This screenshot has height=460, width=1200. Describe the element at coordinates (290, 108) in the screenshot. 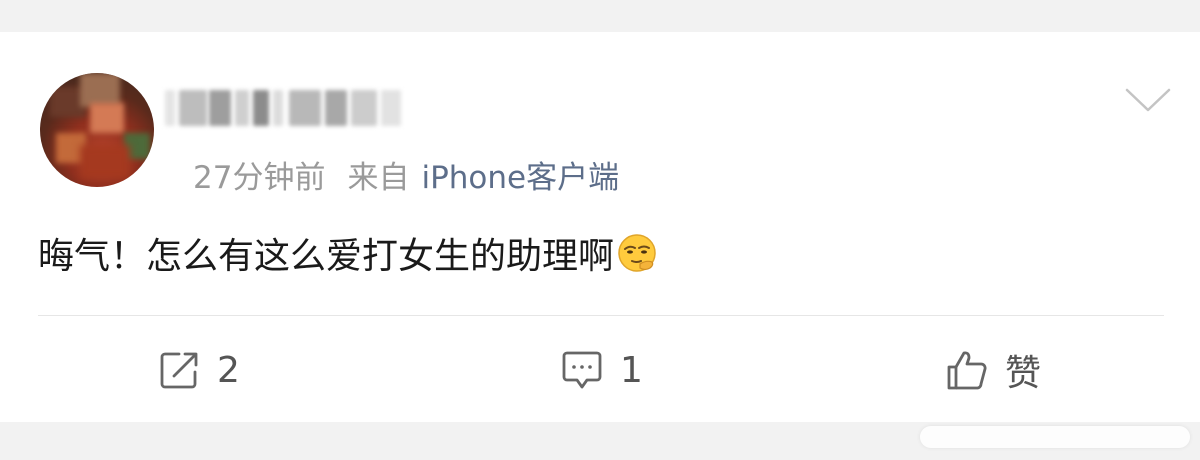

I see `username-blurred` at that location.